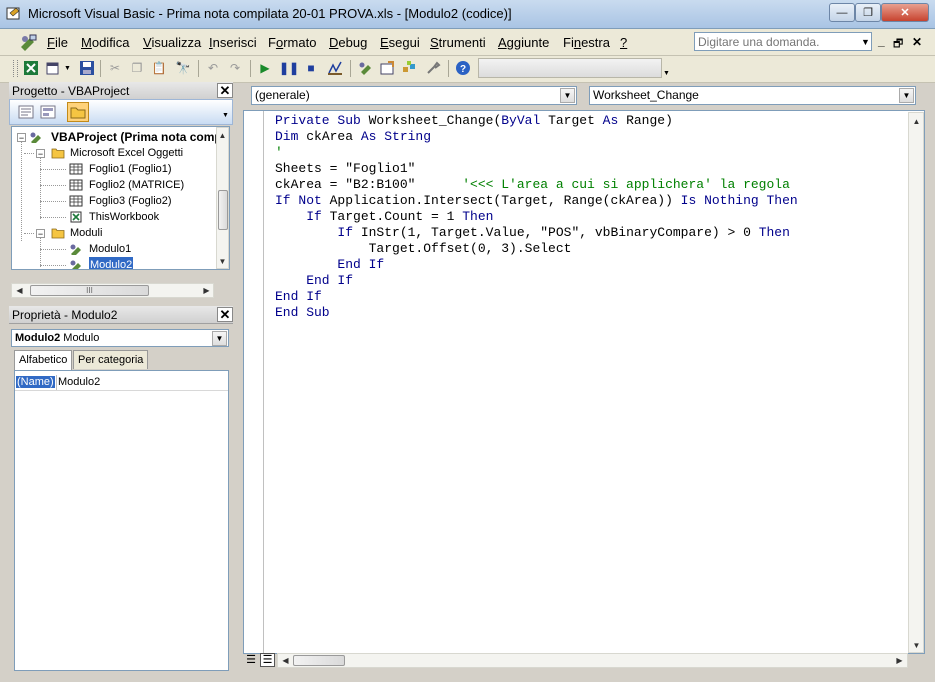 The width and height of the screenshot is (935, 682). What do you see at coordinates (110, 249) in the screenshot?
I see `tree-module-modulo1: Modulo1` at bounding box center [110, 249].